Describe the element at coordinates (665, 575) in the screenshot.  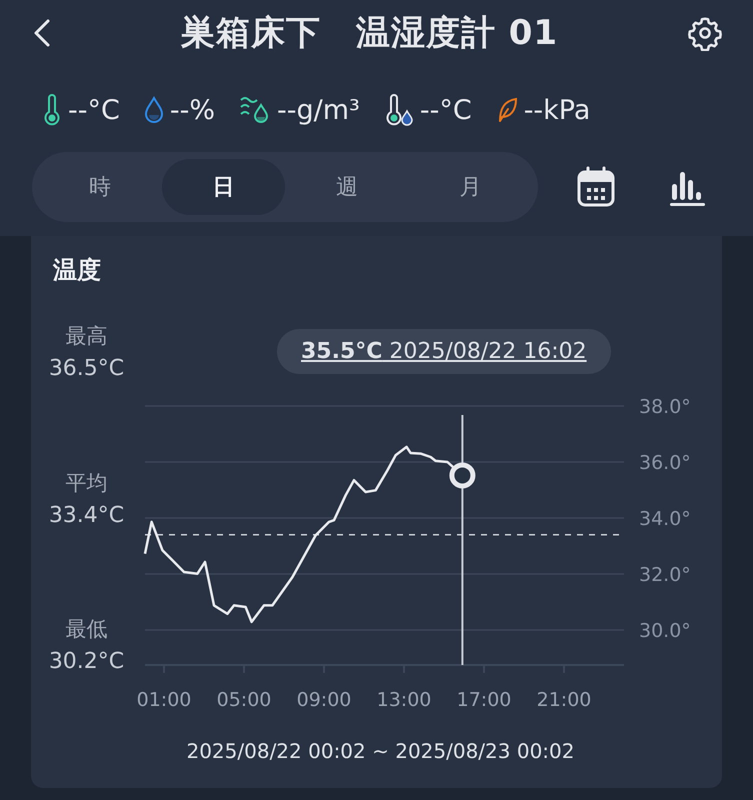
I see `y-tick-label: 32.0°` at that location.